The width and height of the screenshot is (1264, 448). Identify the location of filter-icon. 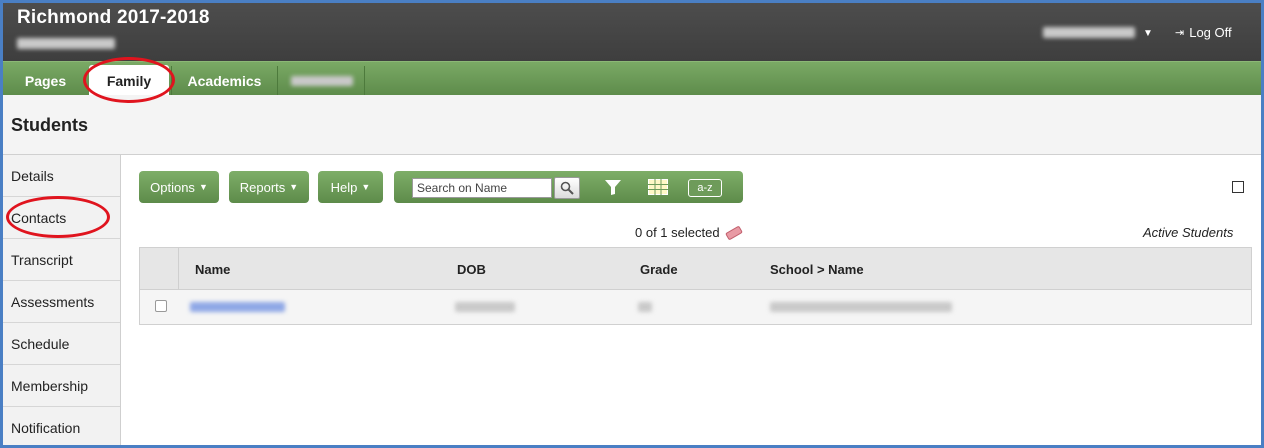
(613, 187).